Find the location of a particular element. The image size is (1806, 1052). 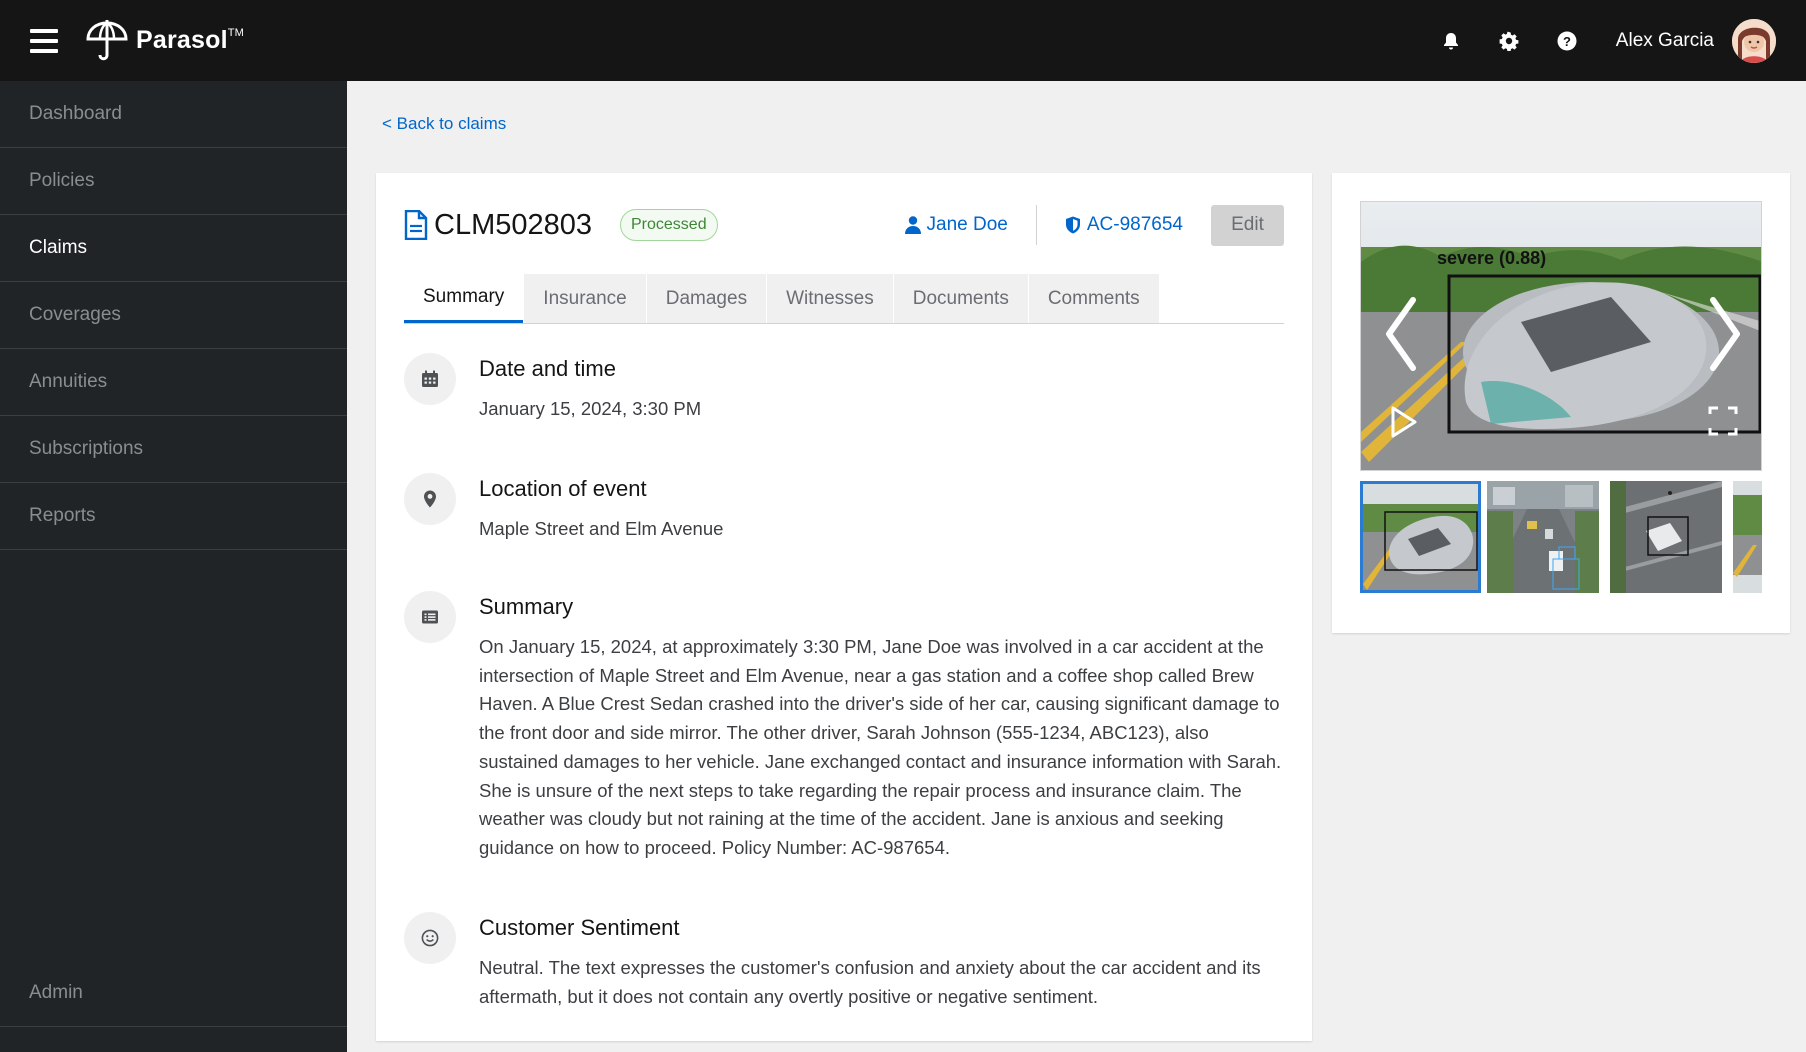

user-name: Alex Garcia is located at coordinates (1665, 41).